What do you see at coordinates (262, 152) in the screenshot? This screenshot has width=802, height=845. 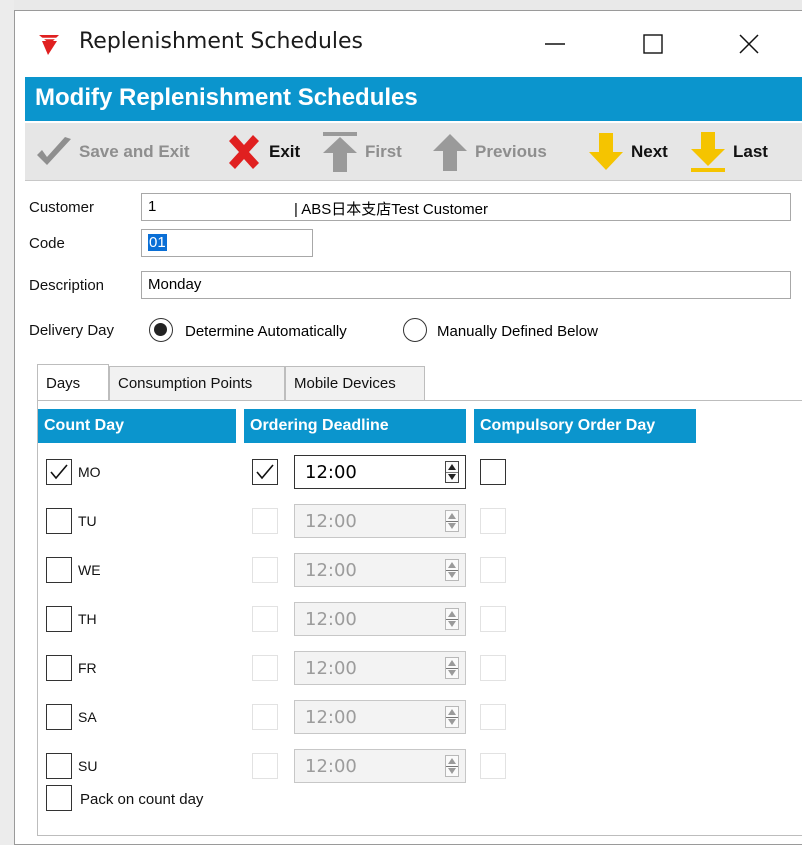 I see `exit-button: Exit` at bounding box center [262, 152].